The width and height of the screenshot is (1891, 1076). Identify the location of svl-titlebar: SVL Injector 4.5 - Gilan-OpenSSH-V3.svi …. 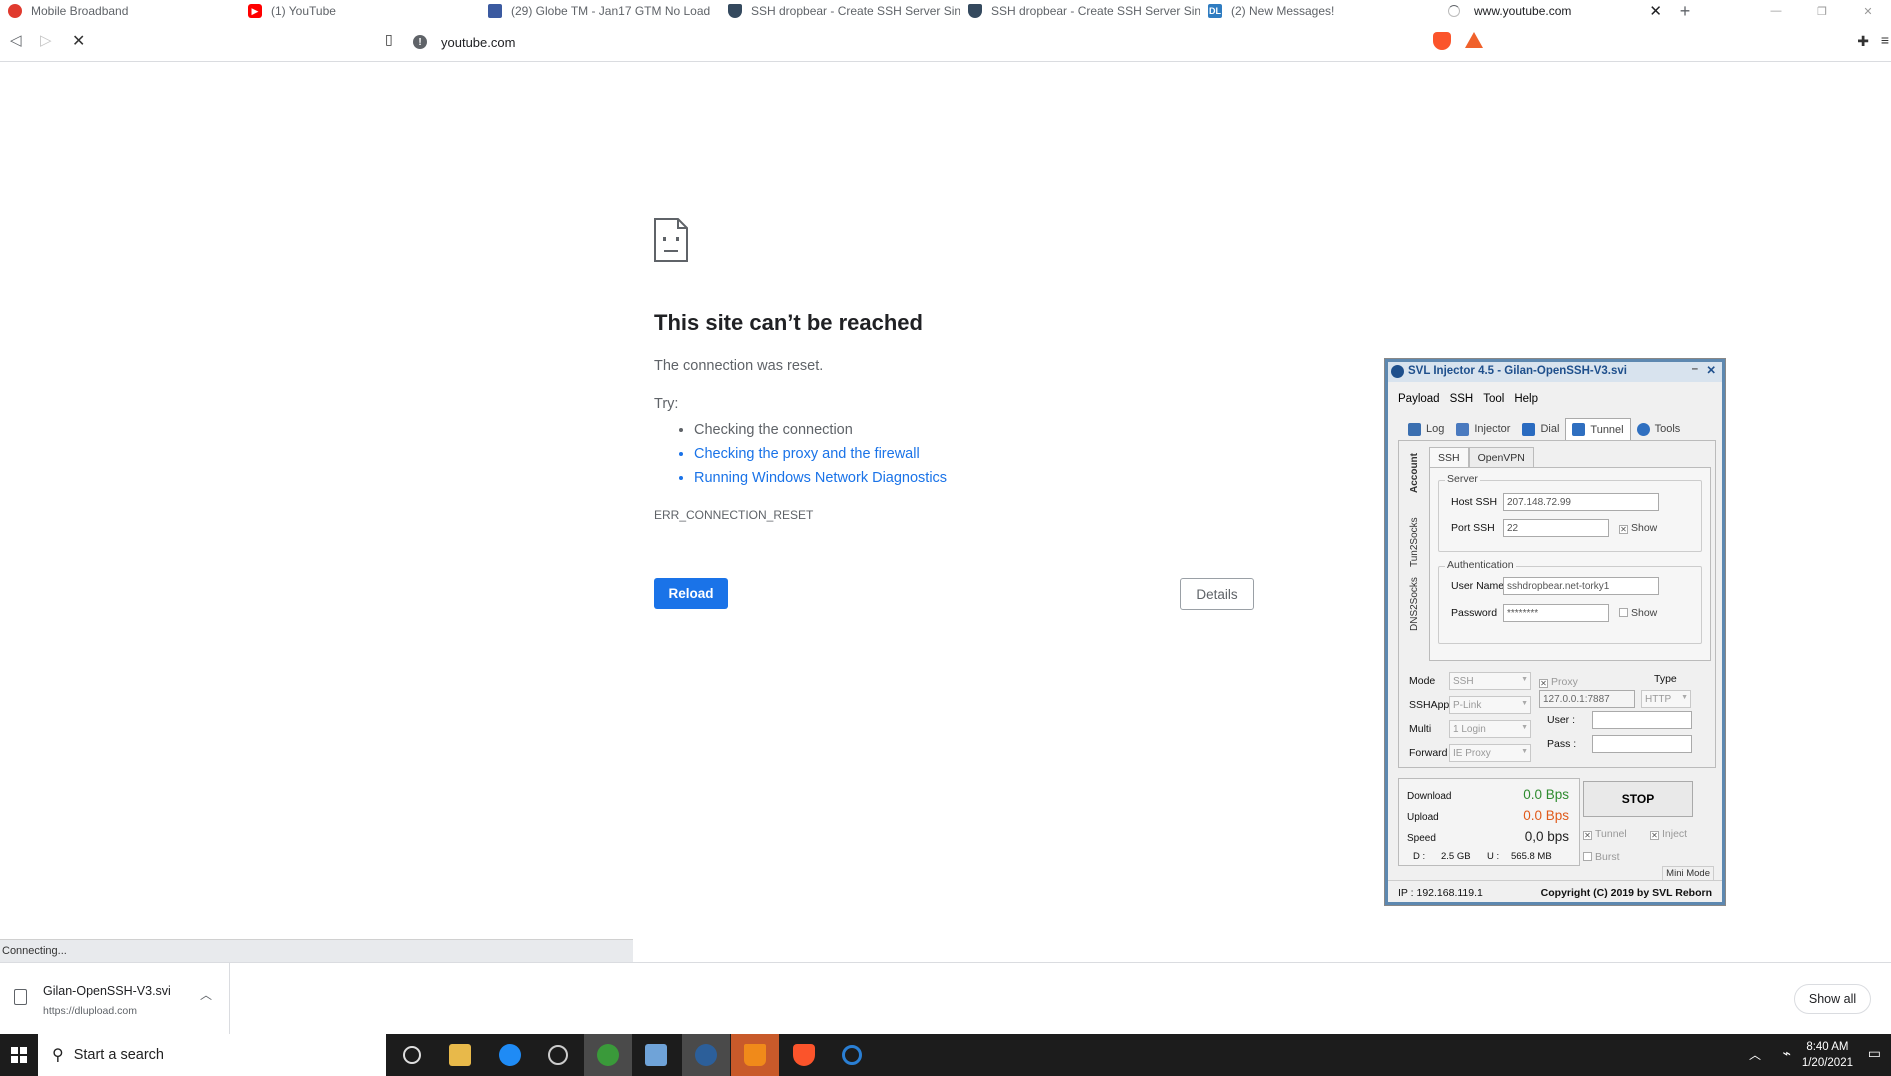
(1555, 372).